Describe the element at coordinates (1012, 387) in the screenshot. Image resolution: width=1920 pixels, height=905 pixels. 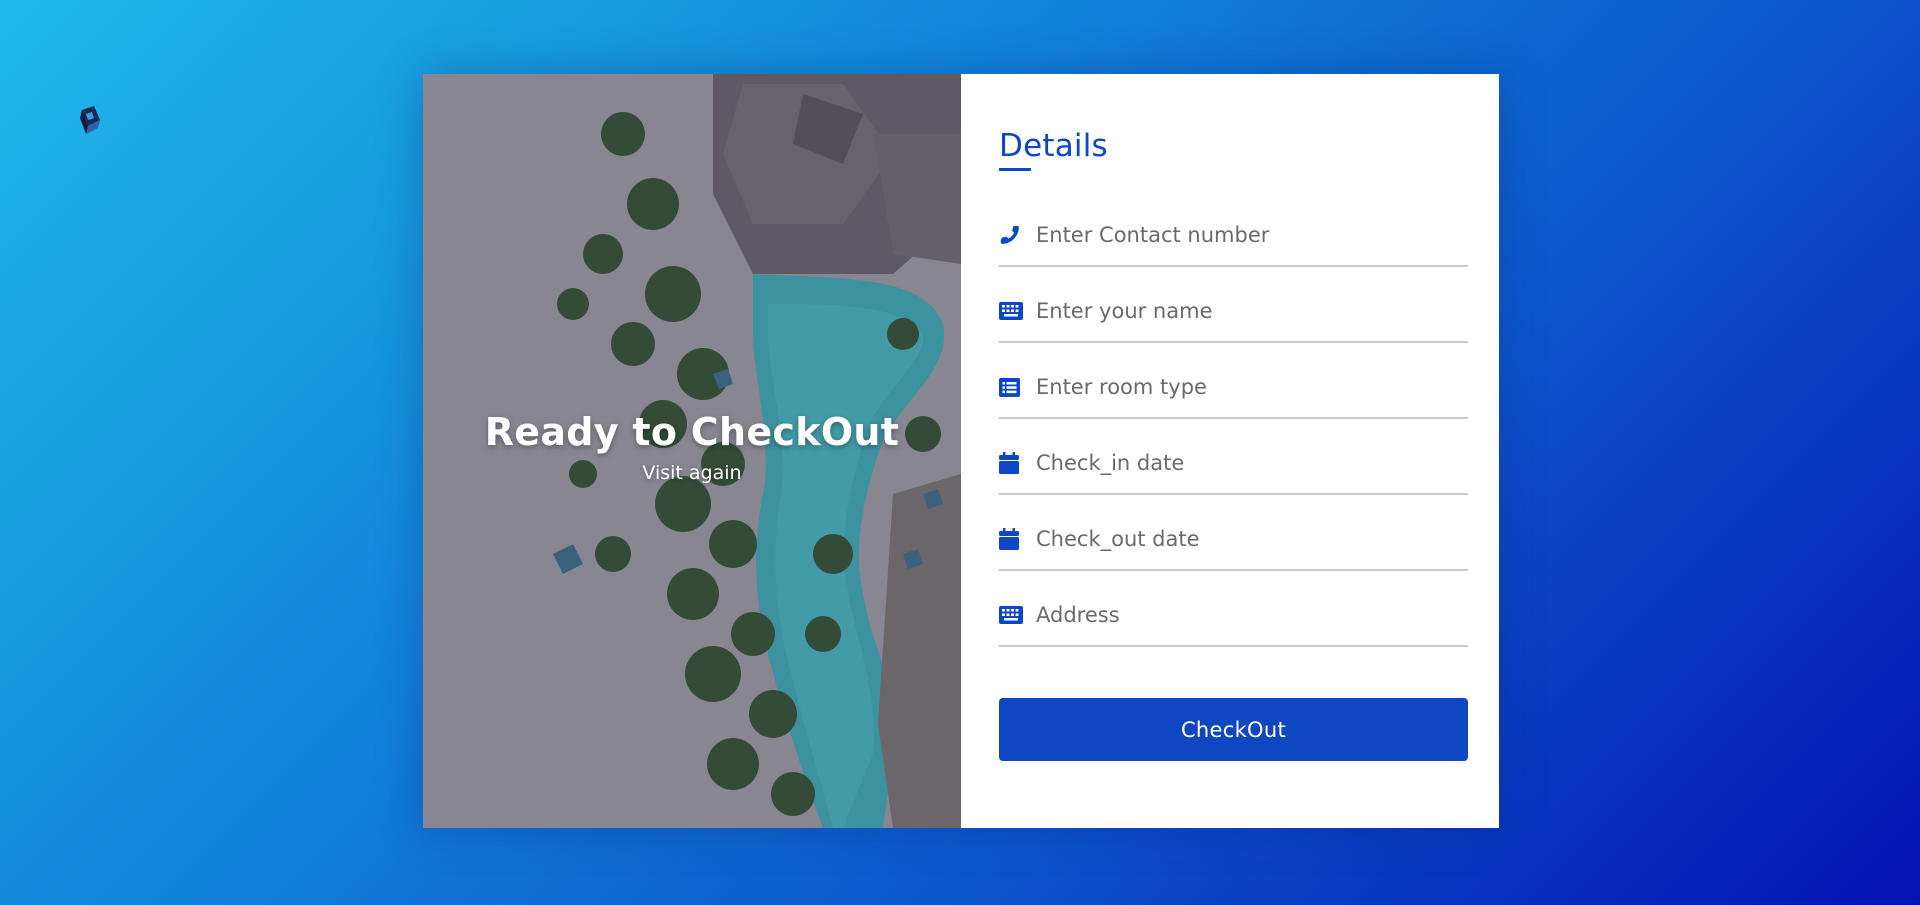
I see `list-icon` at that location.